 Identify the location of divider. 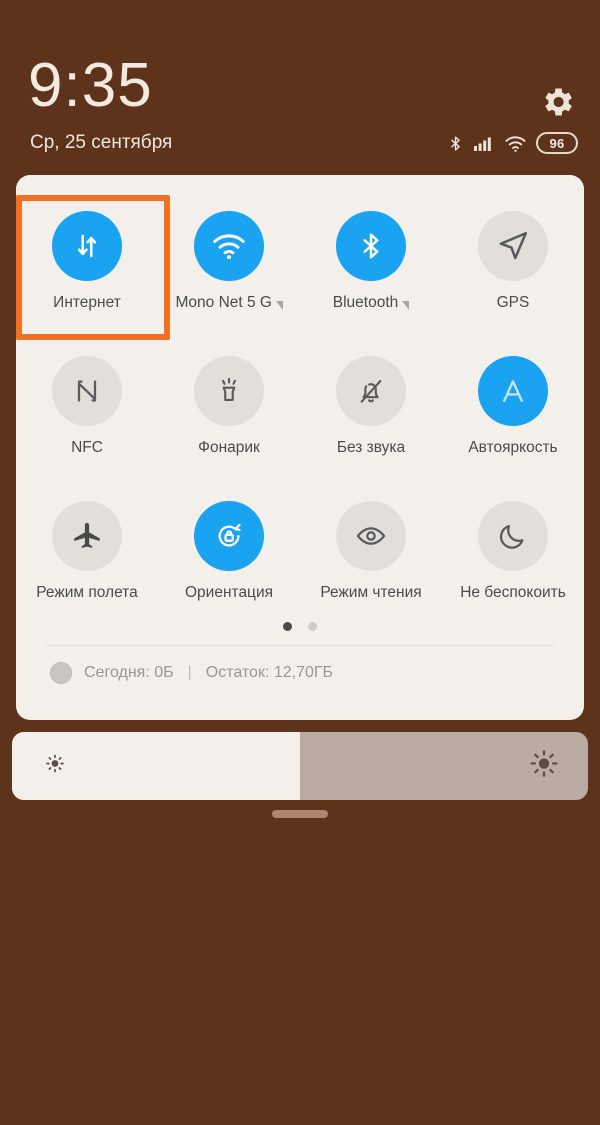
(300, 645).